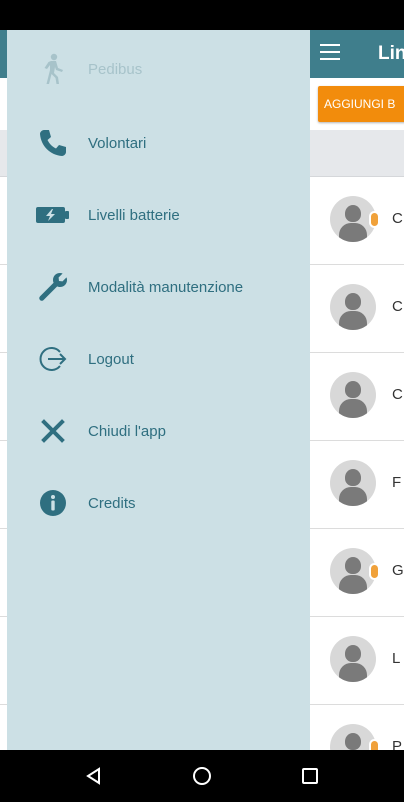 The width and height of the screenshot is (404, 802). I want to click on drawer-item-chiudi: Chiudi l'app, so click(158, 431).